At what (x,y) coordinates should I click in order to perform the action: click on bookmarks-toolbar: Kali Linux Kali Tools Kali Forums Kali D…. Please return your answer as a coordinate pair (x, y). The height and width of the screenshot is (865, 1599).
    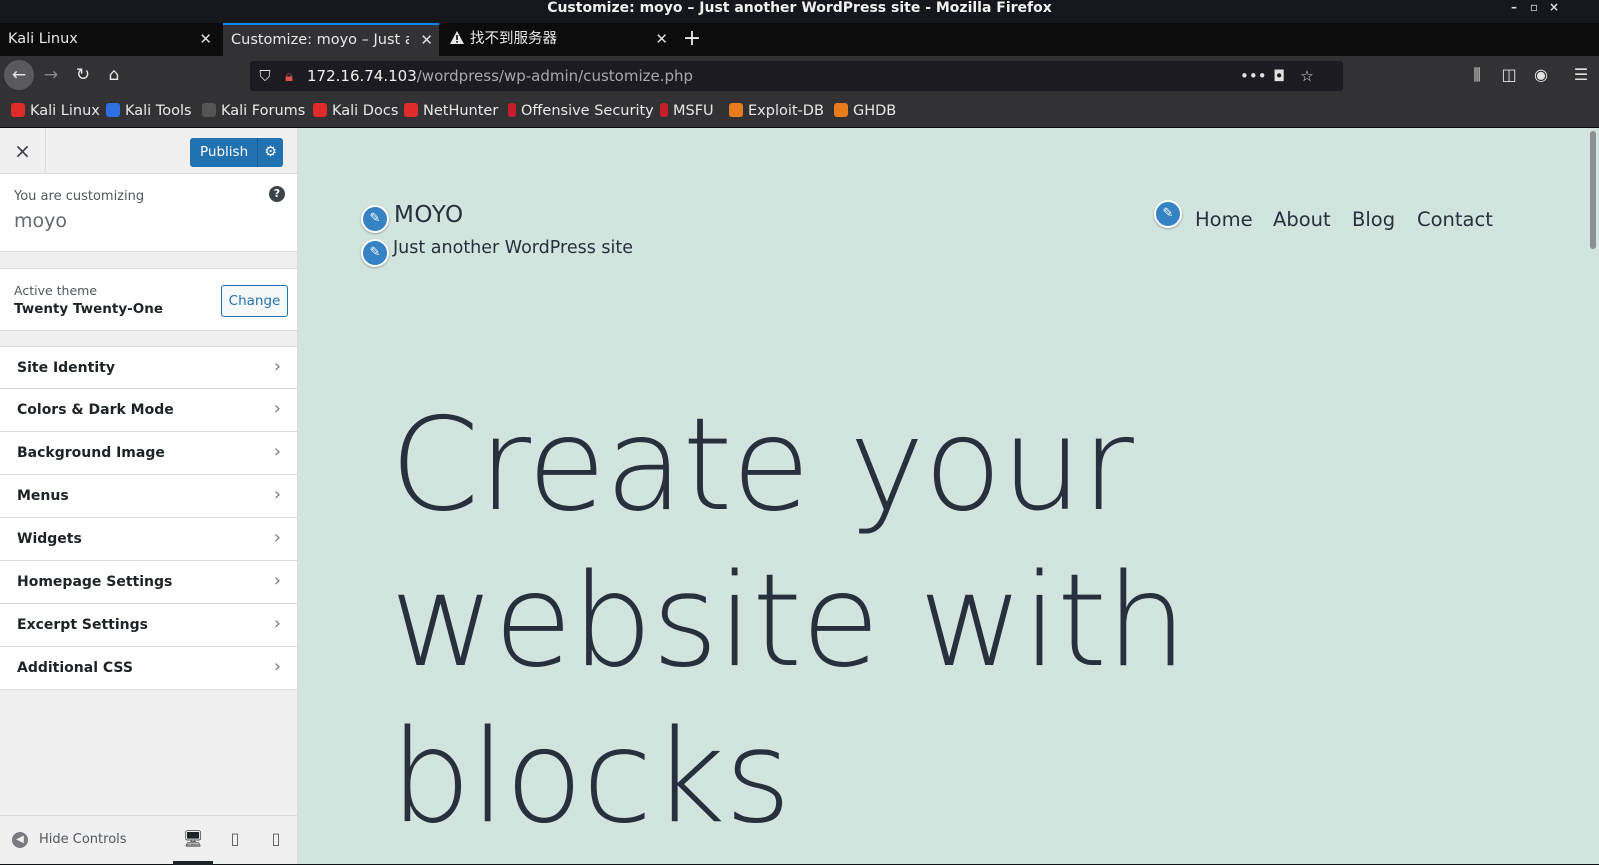
    Looking at the image, I should click on (799, 112).